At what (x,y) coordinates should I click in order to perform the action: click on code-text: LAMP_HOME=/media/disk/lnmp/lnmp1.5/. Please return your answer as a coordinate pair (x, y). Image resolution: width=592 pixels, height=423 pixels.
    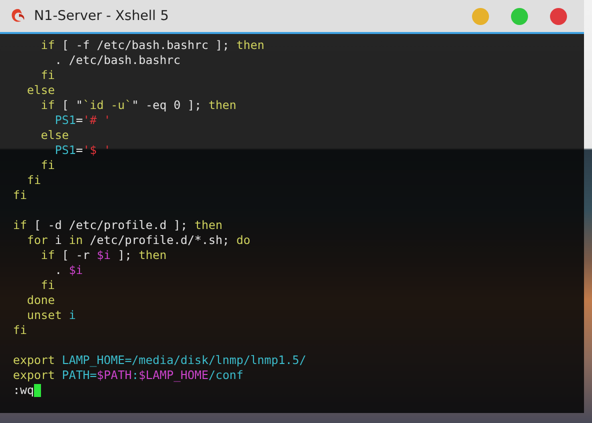
    Looking at the image, I should click on (183, 360).